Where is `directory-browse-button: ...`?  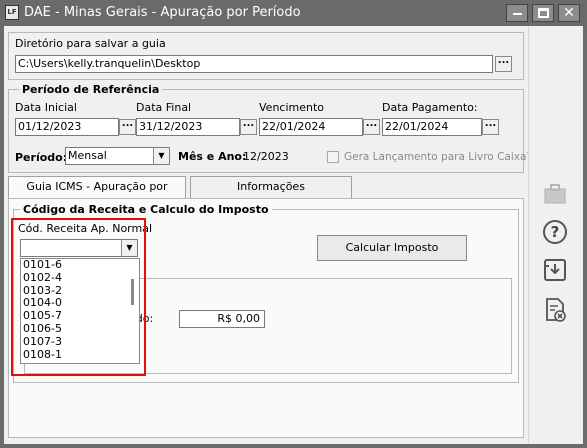 directory-browse-button: ... is located at coordinates (503, 64).